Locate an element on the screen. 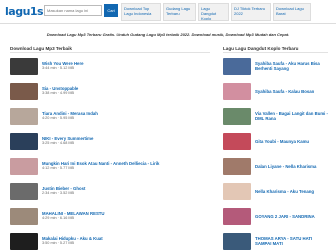 Image resolution: width=336 pixels, height=252 pixels. list-item: GOYANG 2 JARI - SANDRINA is located at coordinates (269, 216).